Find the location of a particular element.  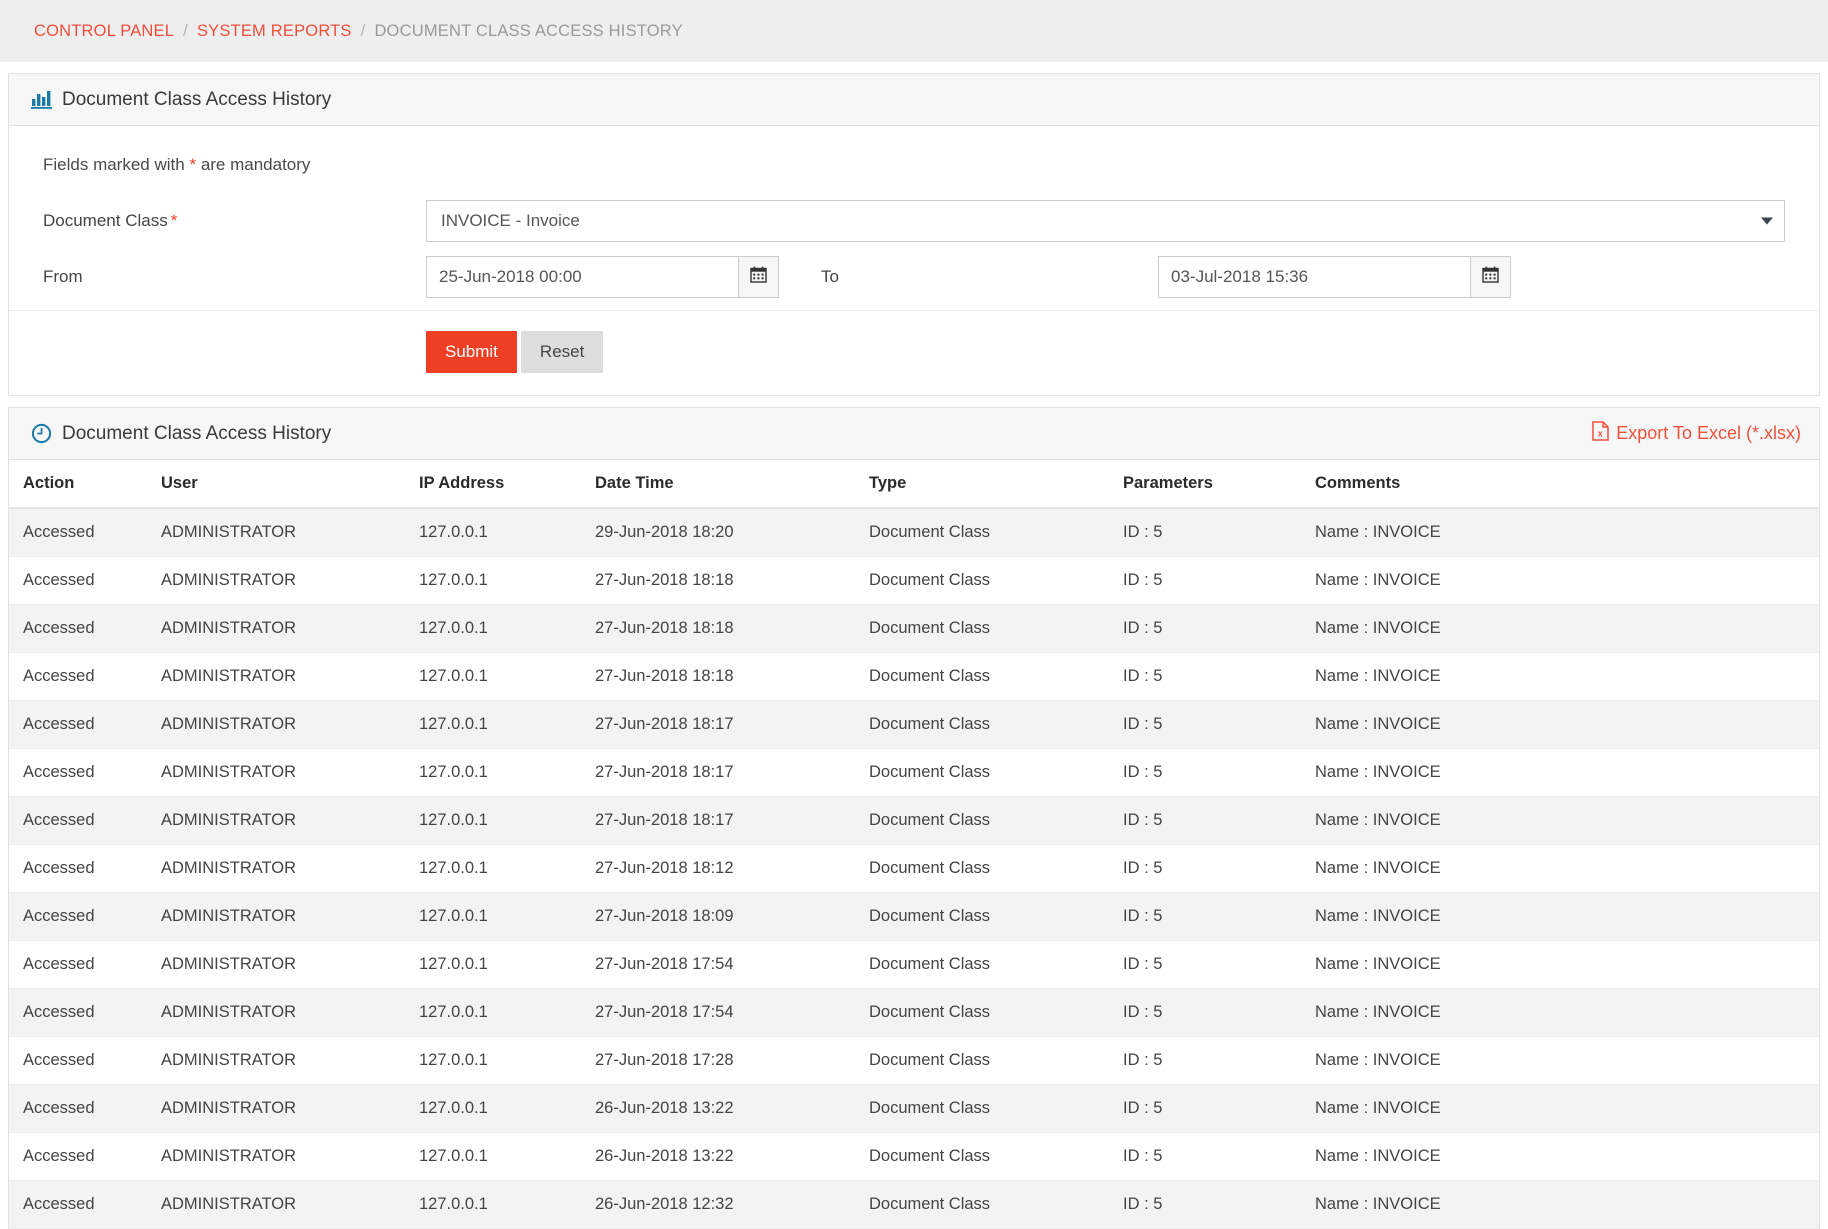

form-actions: Submit Reset is located at coordinates (914, 342).